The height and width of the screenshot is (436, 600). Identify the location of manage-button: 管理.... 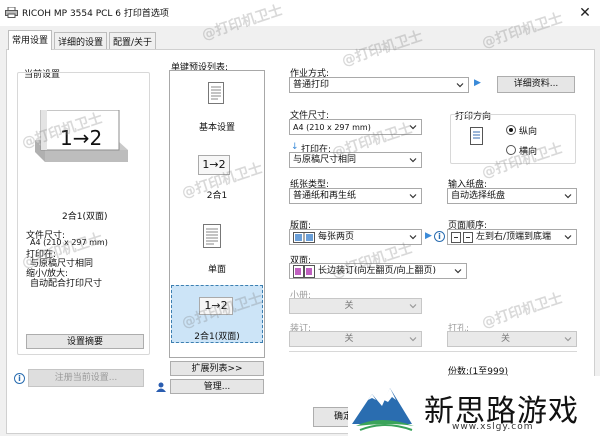
(217, 386).